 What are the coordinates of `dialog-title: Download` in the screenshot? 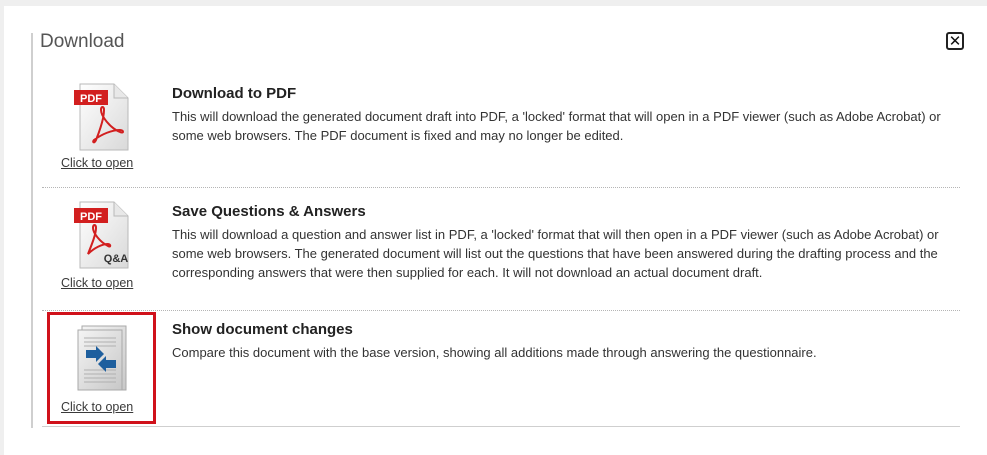 It's located at (82, 41).